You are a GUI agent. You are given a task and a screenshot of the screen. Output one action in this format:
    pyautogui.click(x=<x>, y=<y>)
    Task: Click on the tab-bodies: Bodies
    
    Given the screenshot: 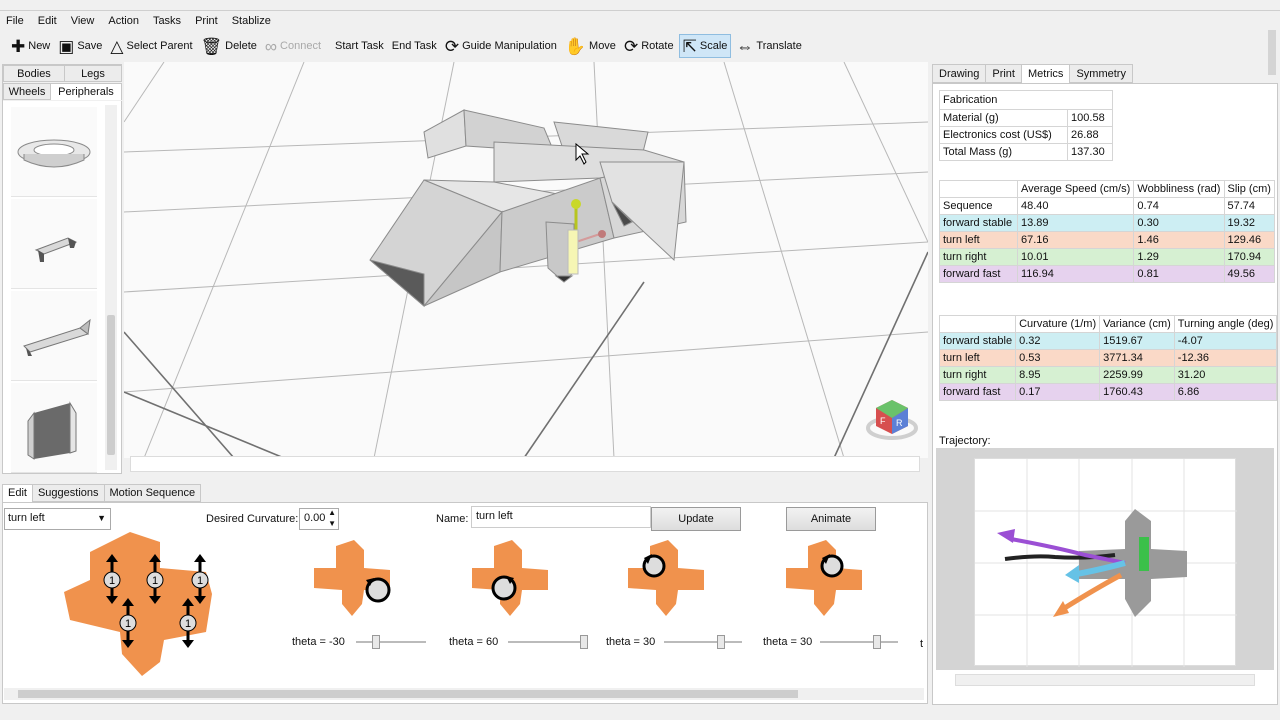 What is the action you would take?
    pyautogui.click(x=34, y=73)
    